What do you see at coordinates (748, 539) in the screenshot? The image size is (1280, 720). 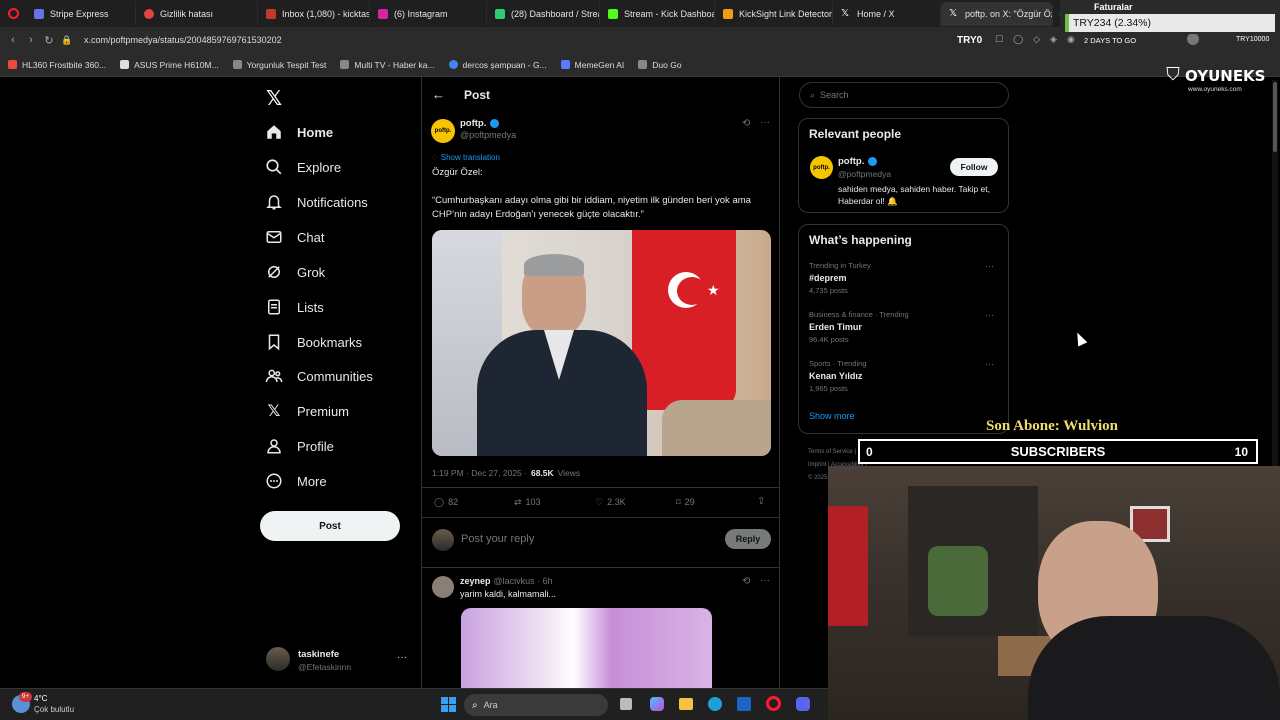 I see `reply-button: Reply` at bounding box center [748, 539].